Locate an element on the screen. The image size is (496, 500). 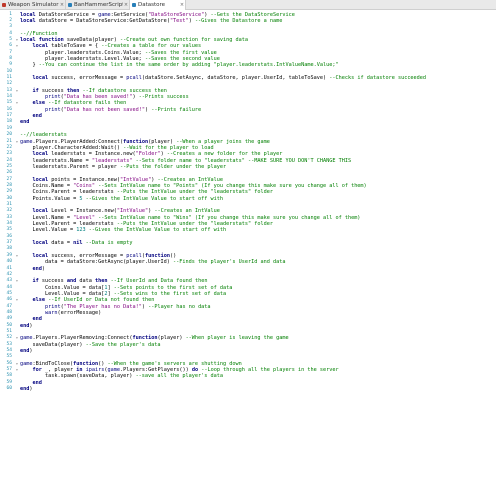
code-token: --Creates an IntValue is located at coordinates (190, 179).